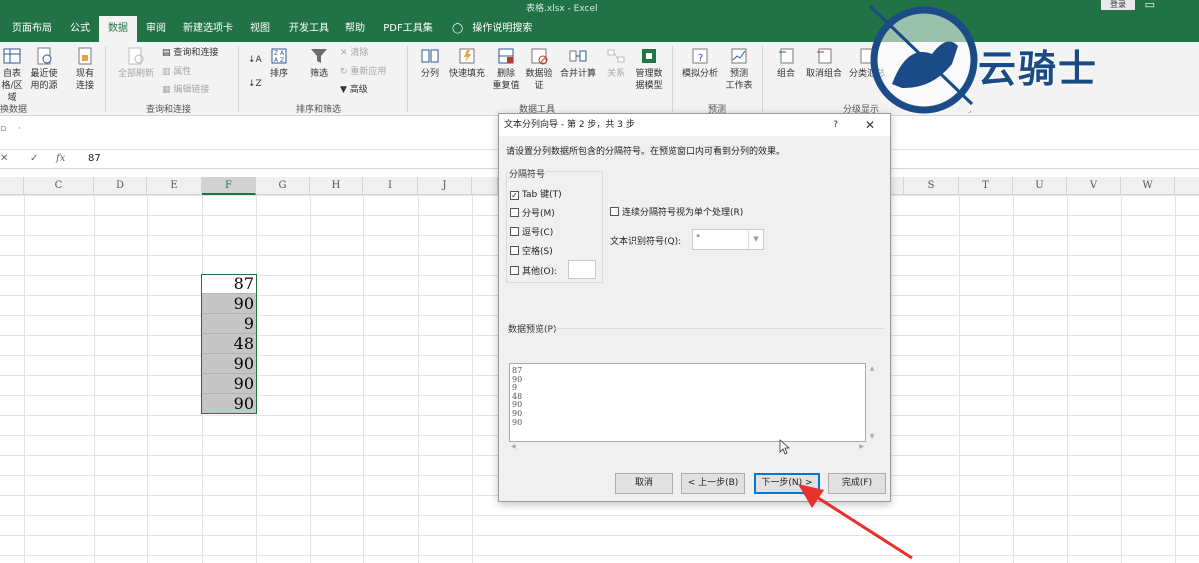  What do you see at coordinates (156, 29) in the screenshot?
I see `tab-review: 审阅` at bounding box center [156, 29].